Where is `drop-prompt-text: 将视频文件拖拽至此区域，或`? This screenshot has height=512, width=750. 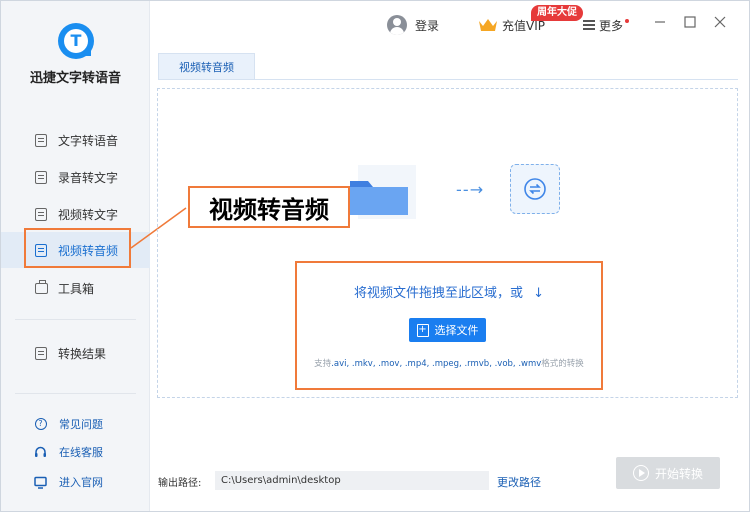 drop-prompt-text: 将视频文件拖拽至此区域，或 is located at coordinates (438, 293).